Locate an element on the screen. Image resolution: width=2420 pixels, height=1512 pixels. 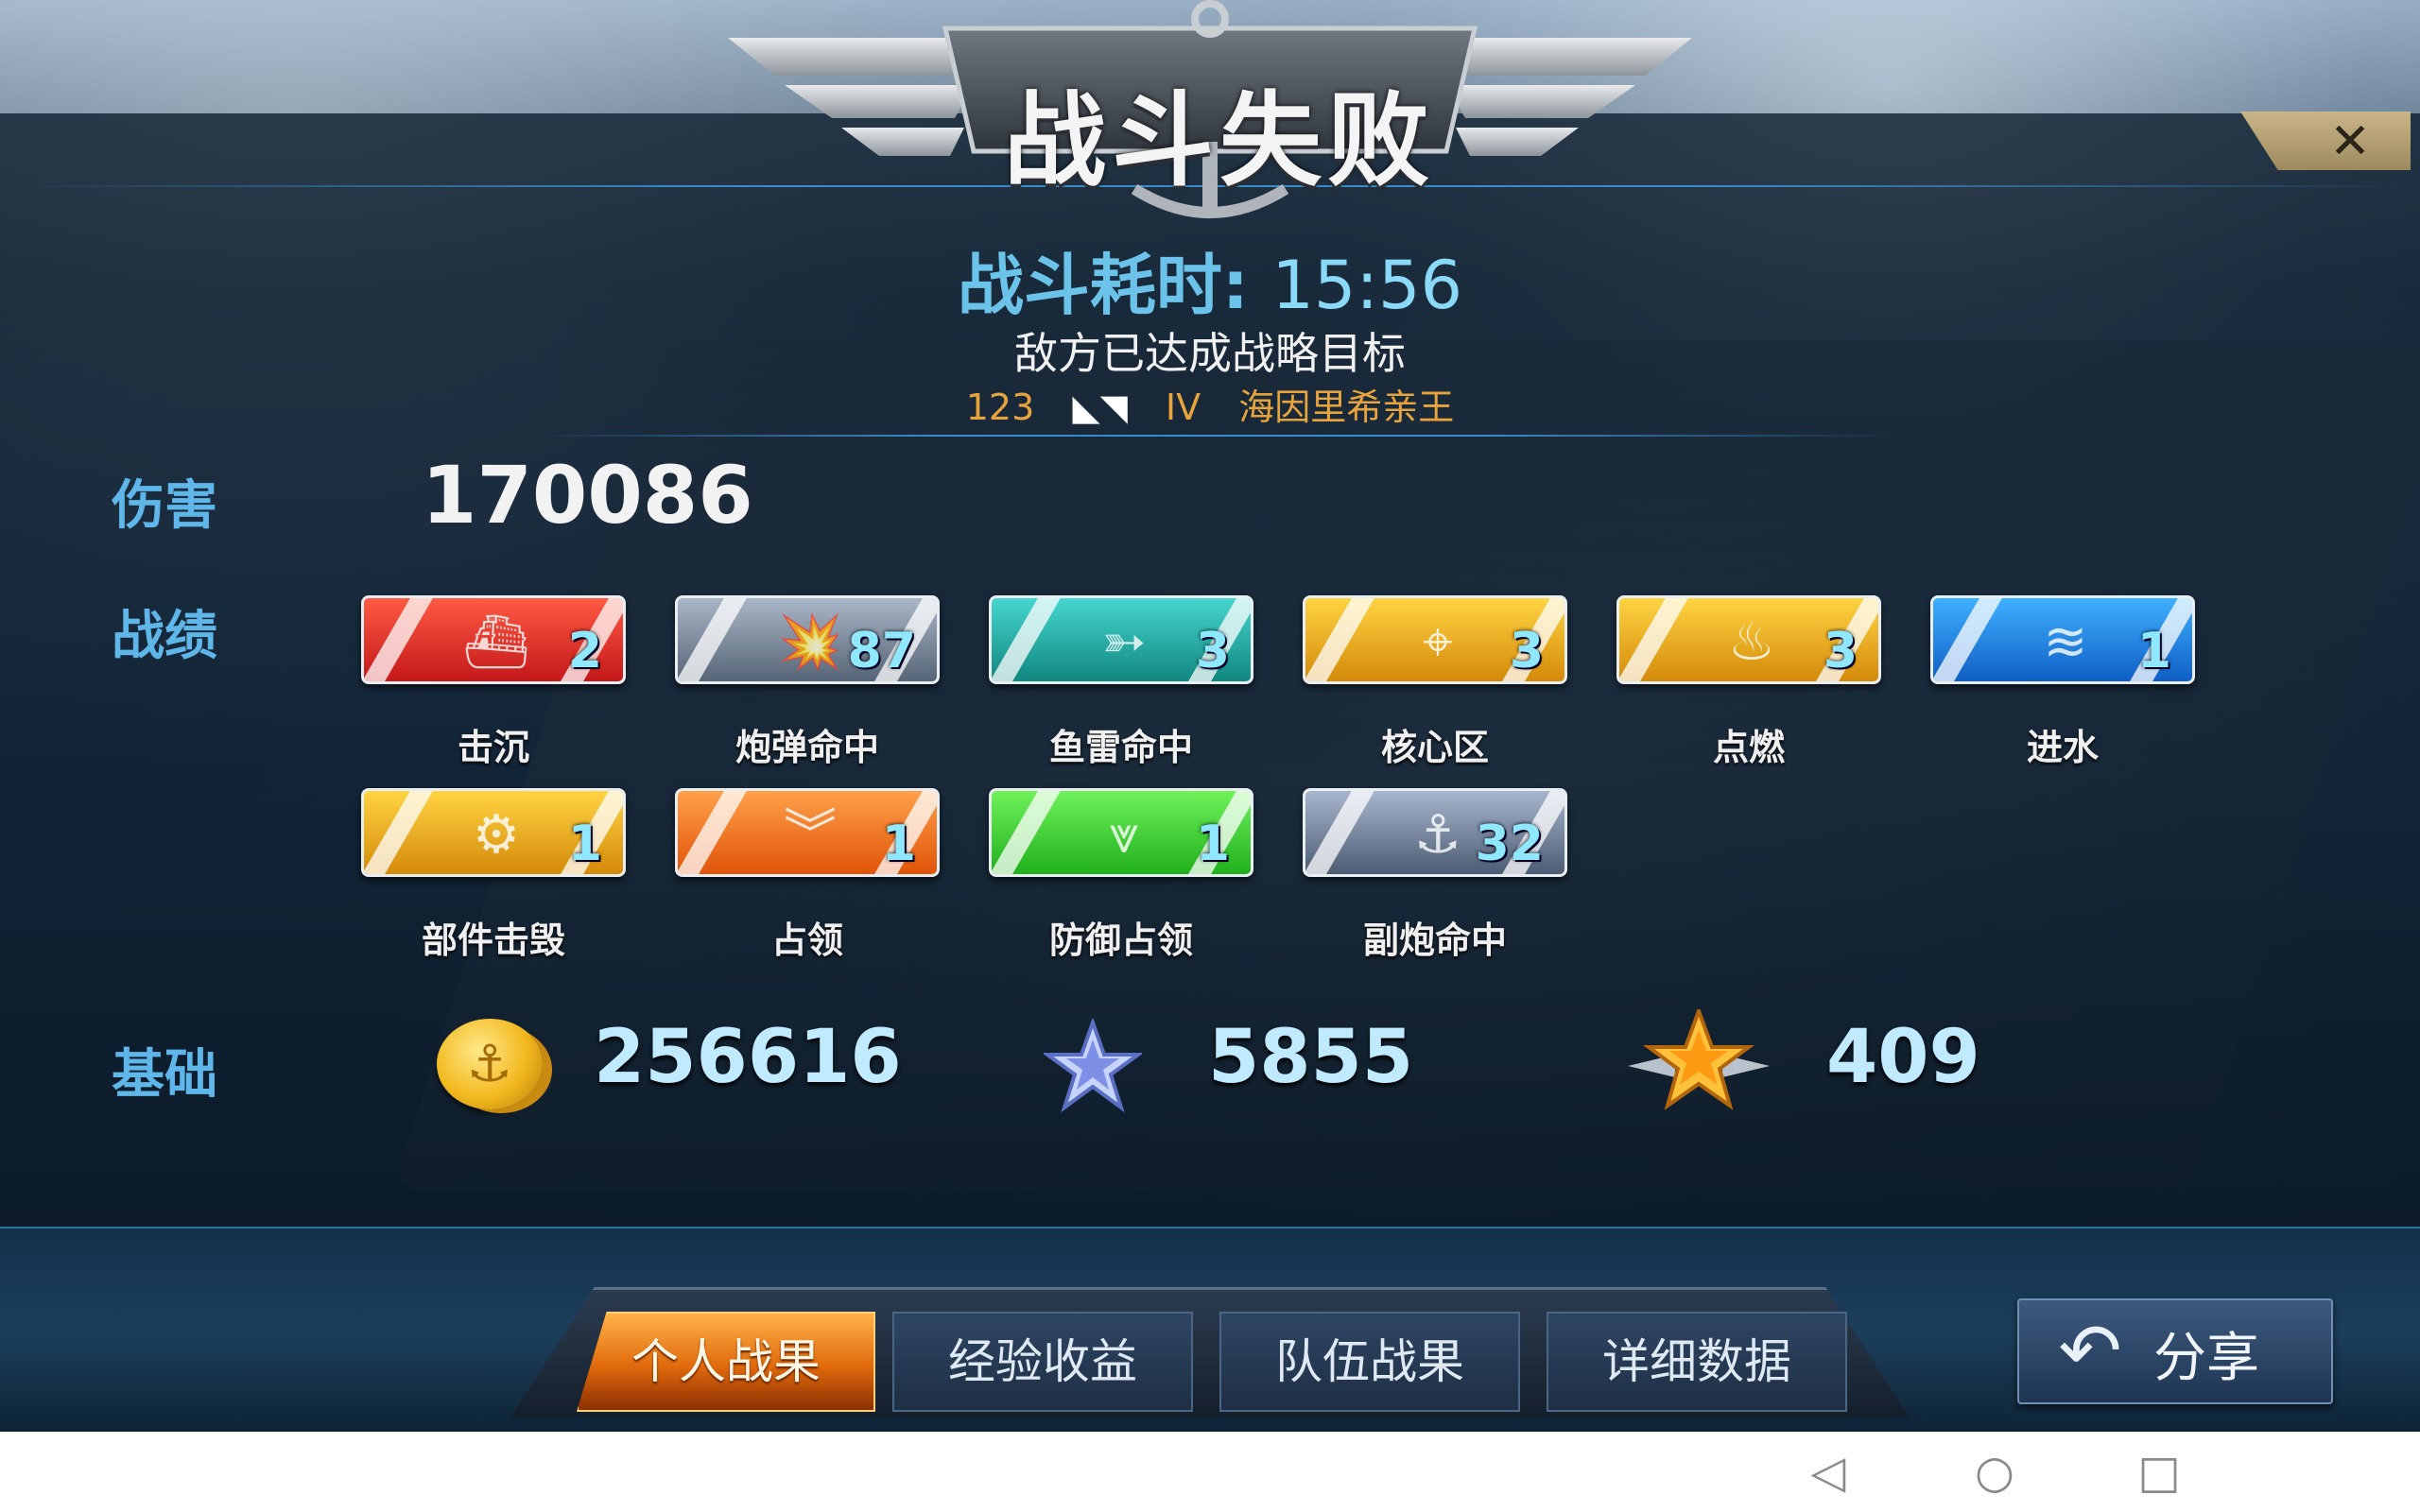
tab-detailed-data: 详细数据 is located at coordinates (1697, 1362).